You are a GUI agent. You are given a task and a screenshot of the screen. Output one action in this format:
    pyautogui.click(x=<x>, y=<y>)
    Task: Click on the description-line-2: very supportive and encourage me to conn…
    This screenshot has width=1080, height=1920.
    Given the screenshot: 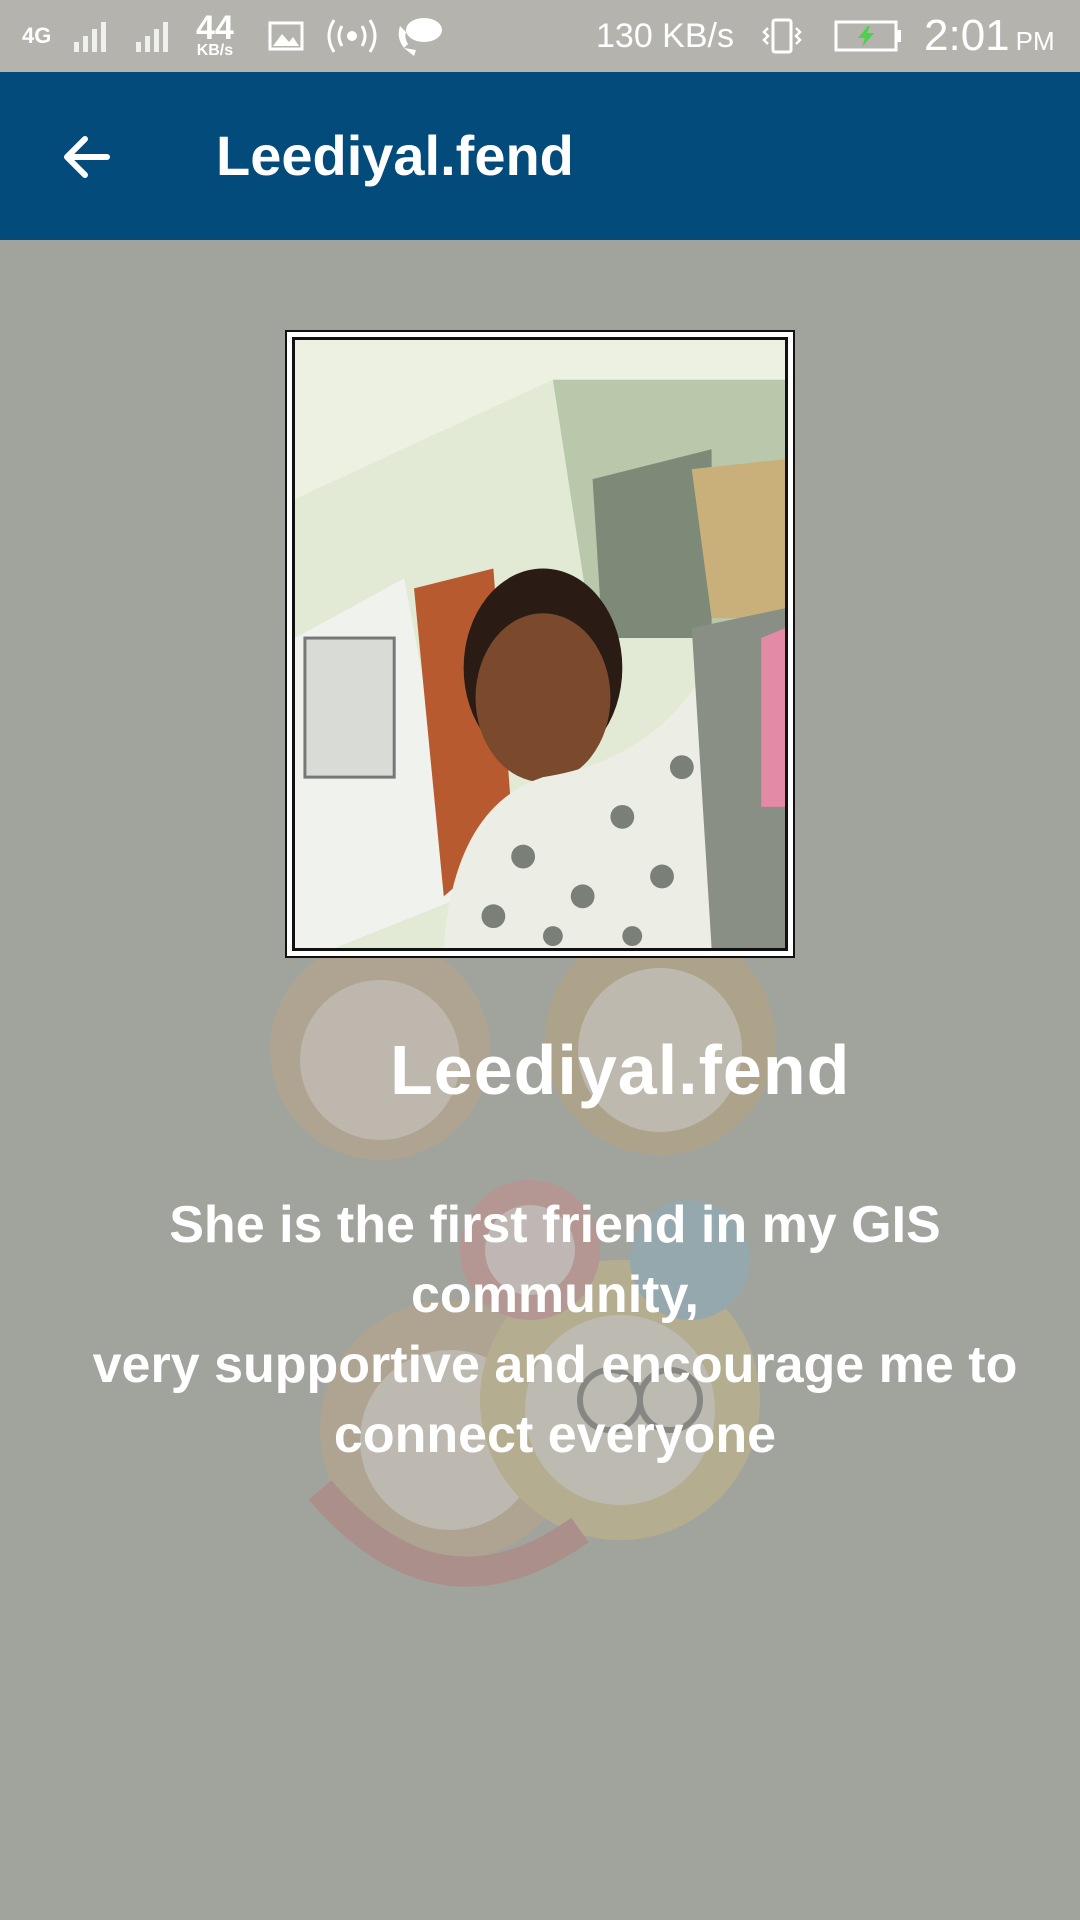 What is the action you would take?
    pyautogui.click(x=555, y=1400)
    